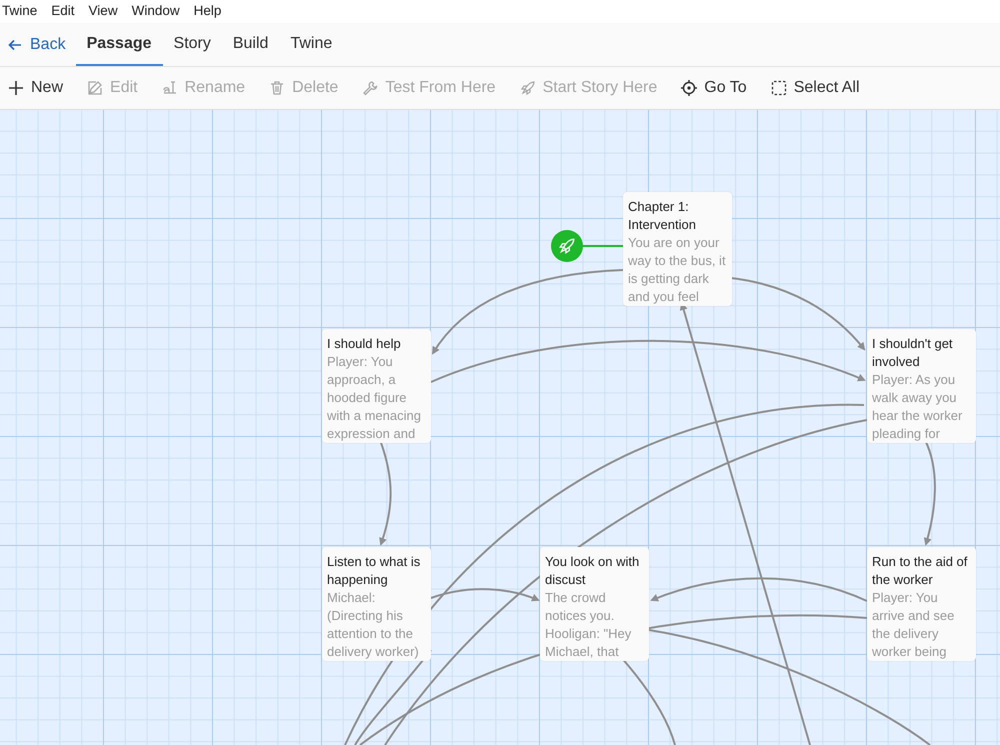 The height and width of the screenshot is (745, 1000). What do you see at coordinates (251, 44) in the screenshot?
I see `tab: Build` at bounding box center [251, 44].